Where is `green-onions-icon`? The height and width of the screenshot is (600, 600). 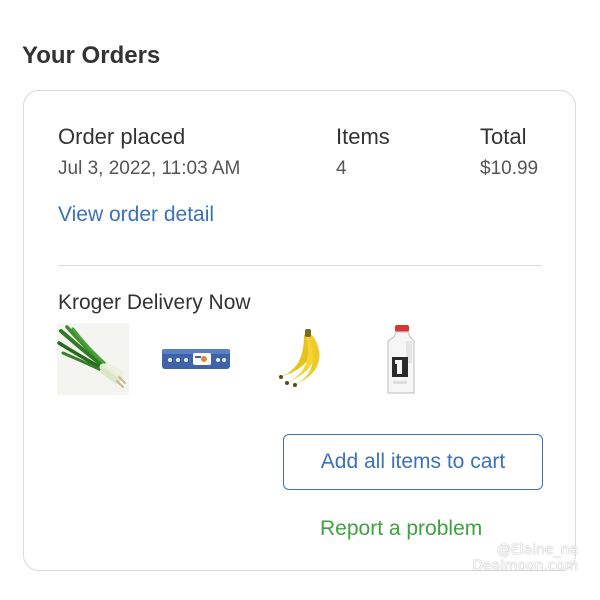
green-onions-icon is located at coordinates (93, 359).